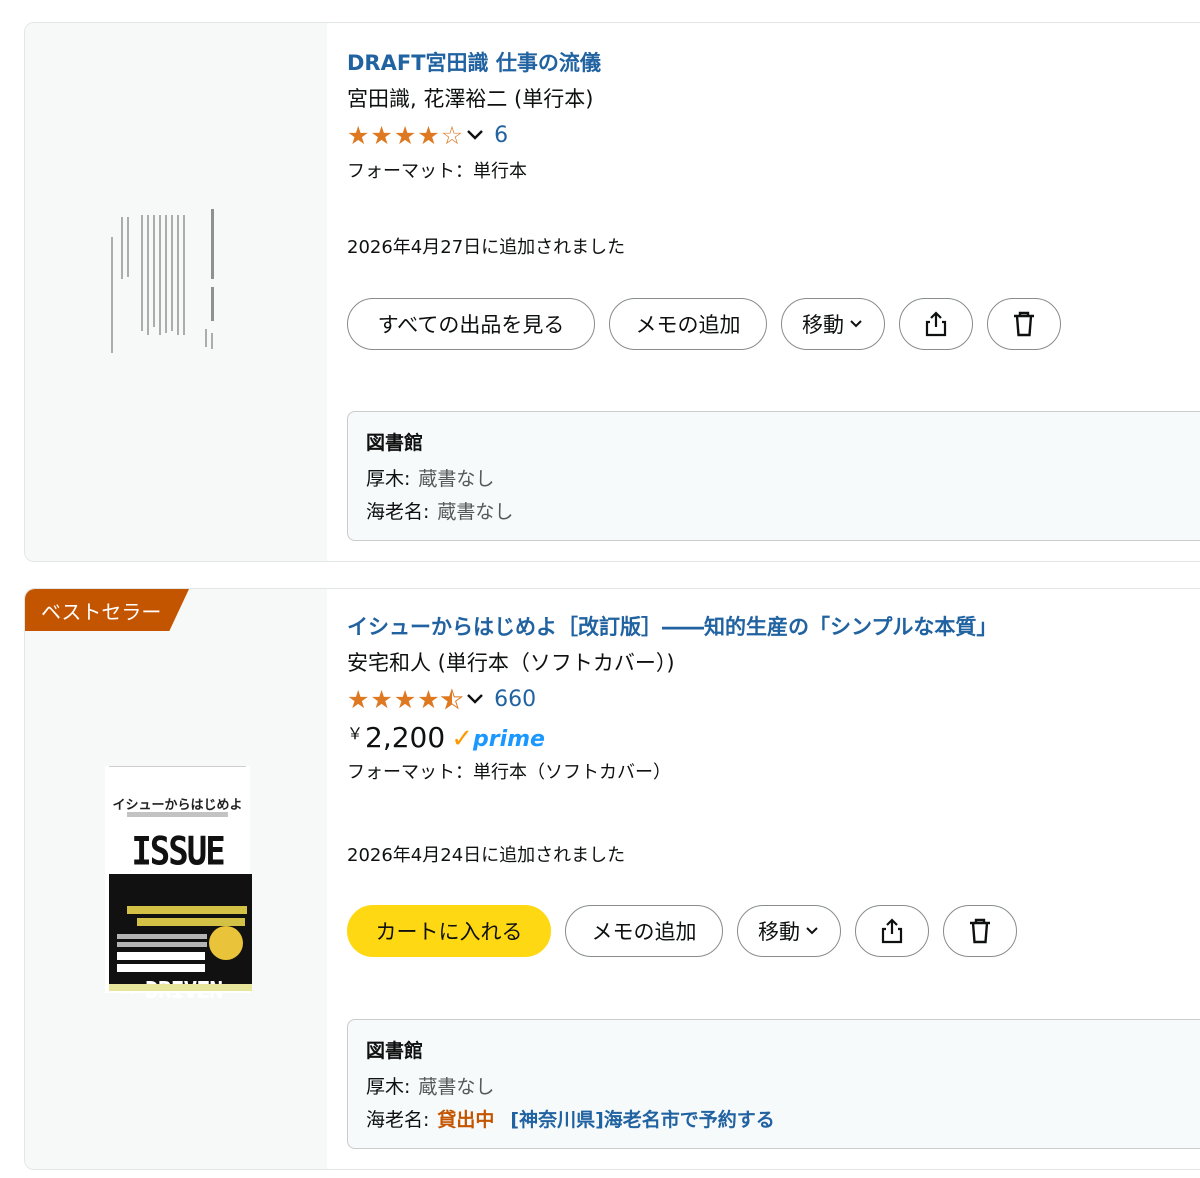  Describe the element at coordinates (515, 699) in the screenshot. I see `rating-count-link: 660` at that location.